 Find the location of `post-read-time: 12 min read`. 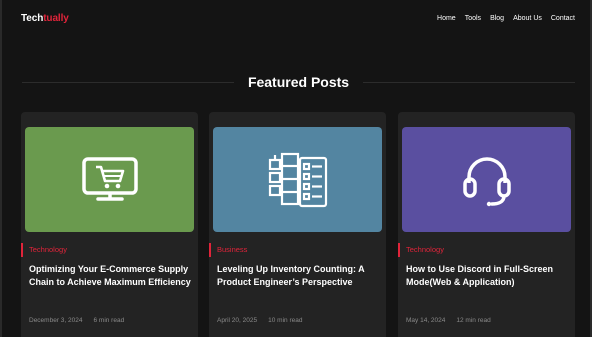

post-read-time: 12 min read is located at coordinates (473, 320).